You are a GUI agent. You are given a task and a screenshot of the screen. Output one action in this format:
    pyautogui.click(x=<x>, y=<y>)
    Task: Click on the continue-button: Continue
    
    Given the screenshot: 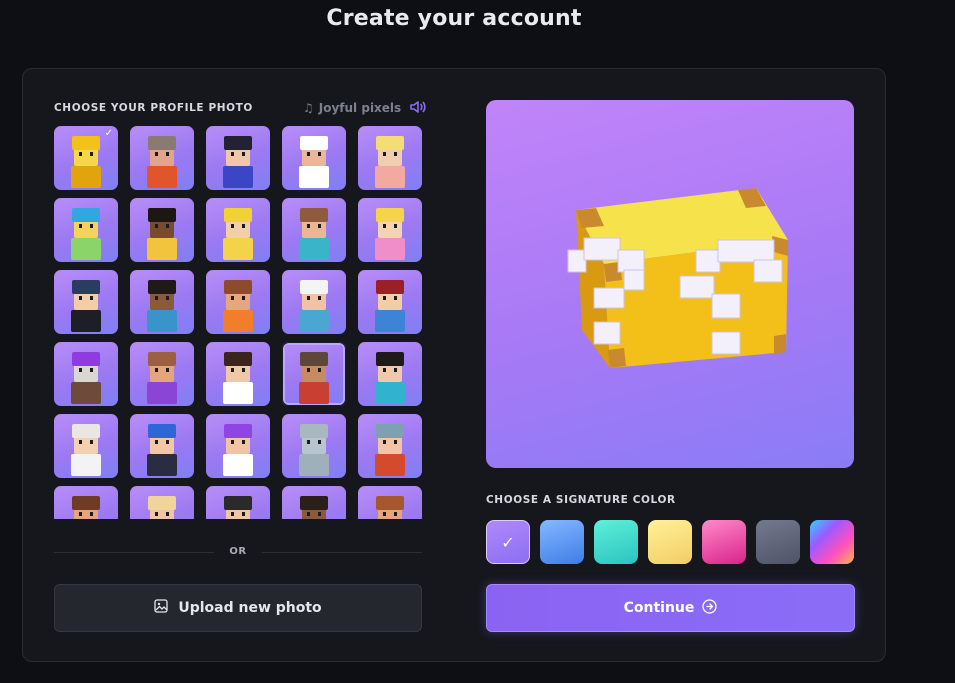 What is the action you would take?
    pyautogui.click(x=670, y=608)
    